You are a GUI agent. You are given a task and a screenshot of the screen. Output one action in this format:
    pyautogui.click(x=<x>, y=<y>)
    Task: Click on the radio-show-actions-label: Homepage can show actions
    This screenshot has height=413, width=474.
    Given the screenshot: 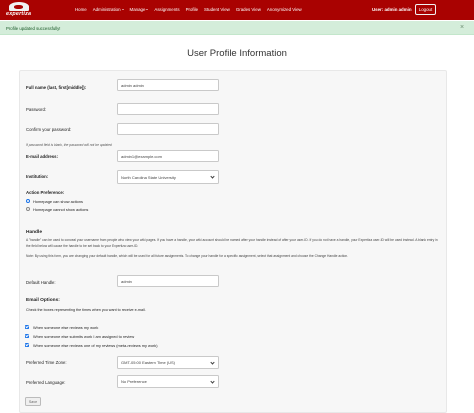 What is the action you would take?
    pyautogui.click(x=58, y=201)
    